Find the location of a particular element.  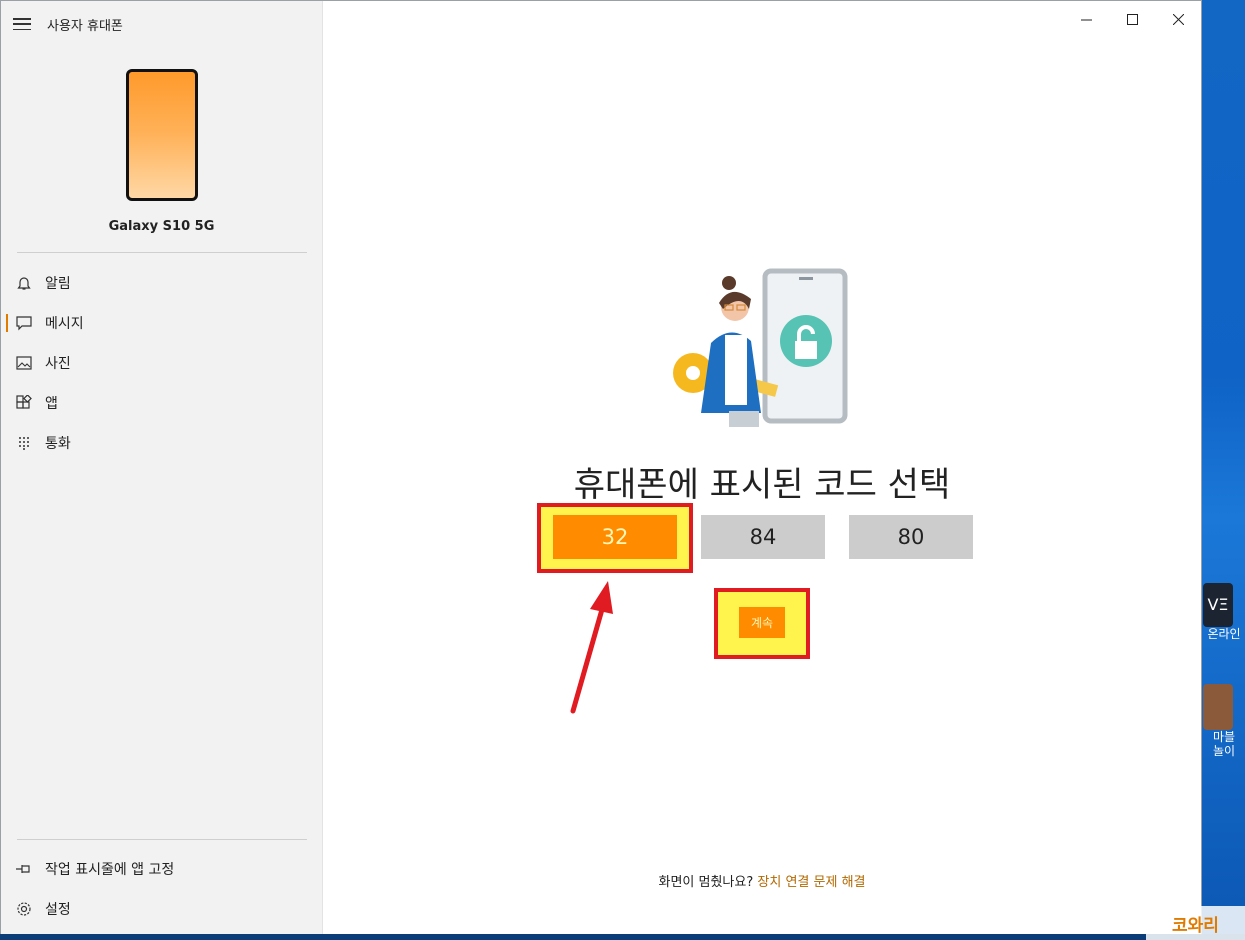

pin-to-taskbar-button: 작업 표시줄에 앱 고정 is located at coordinates (161, 869).